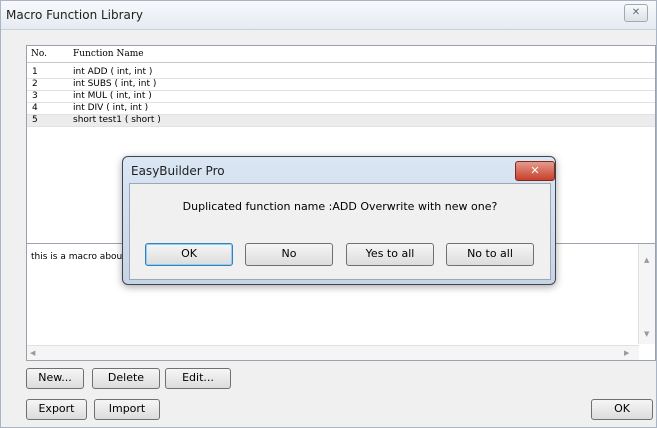 This screenshot has height=428, width=657. Describe the element at coordinates (626, 353) in the screenshot. I see `scroll-right-icon: ▶` at that location.